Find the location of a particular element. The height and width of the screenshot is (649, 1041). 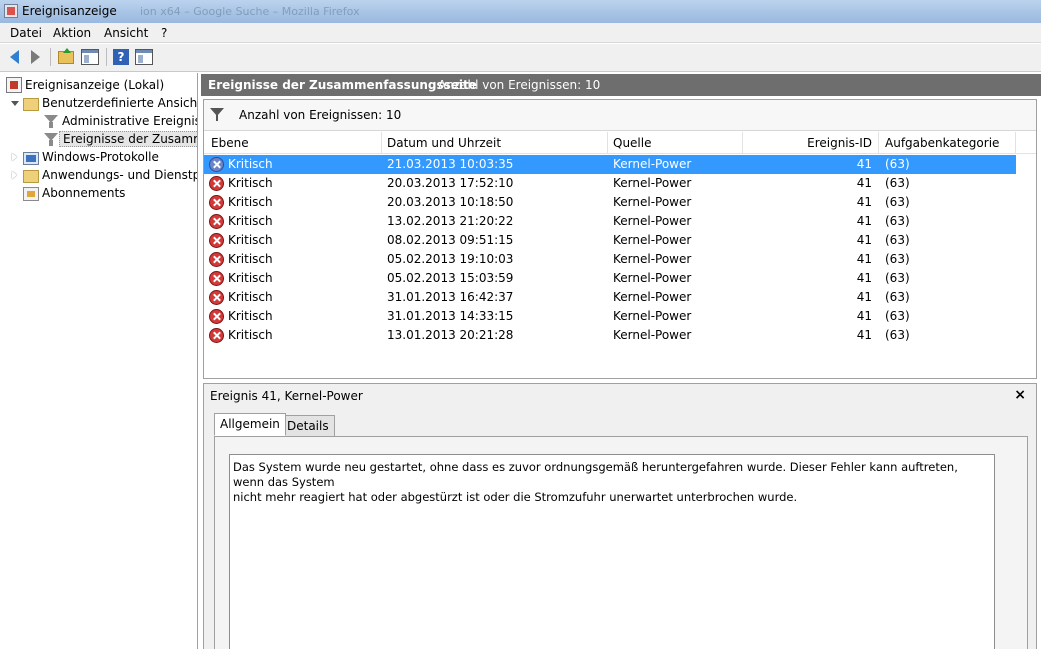

column-header-task-category: Aufgabenkategorie is located at coordinates (947, 143).